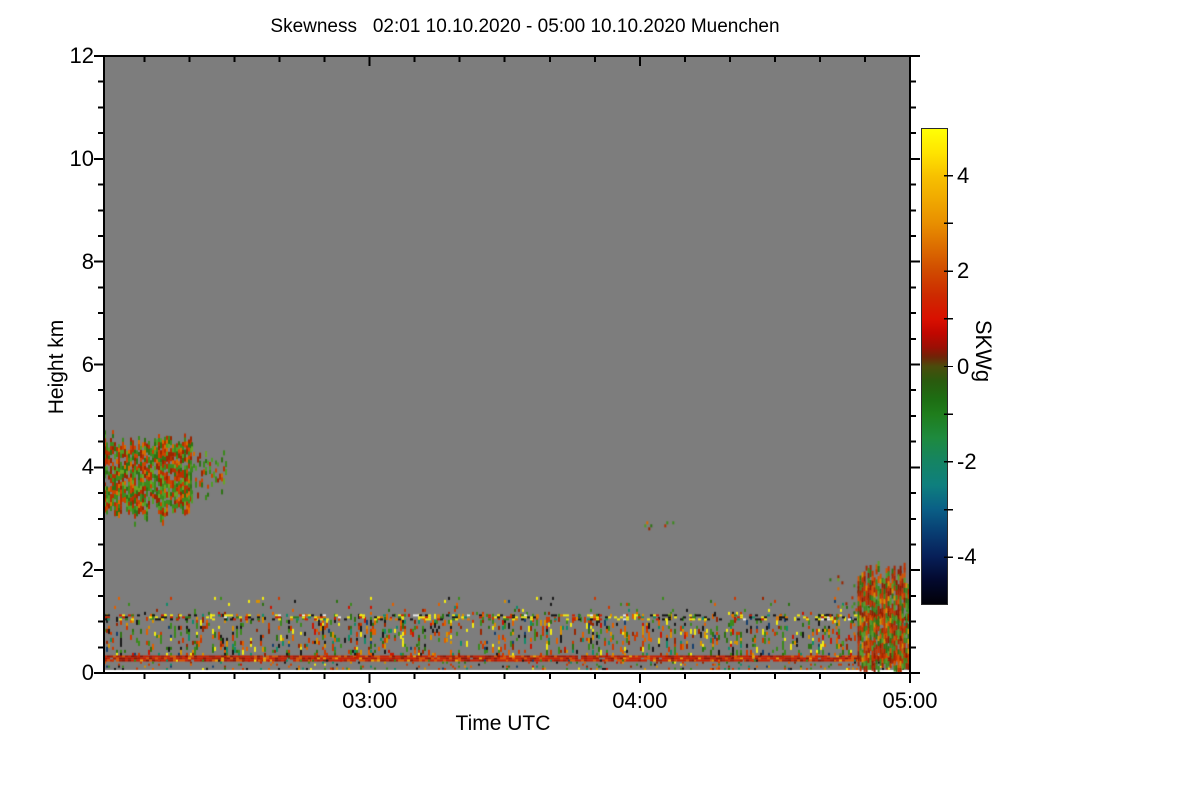 This screenshot has width=1200, height=800. I want to click on y-tick-label: 12, so click(81, 55).